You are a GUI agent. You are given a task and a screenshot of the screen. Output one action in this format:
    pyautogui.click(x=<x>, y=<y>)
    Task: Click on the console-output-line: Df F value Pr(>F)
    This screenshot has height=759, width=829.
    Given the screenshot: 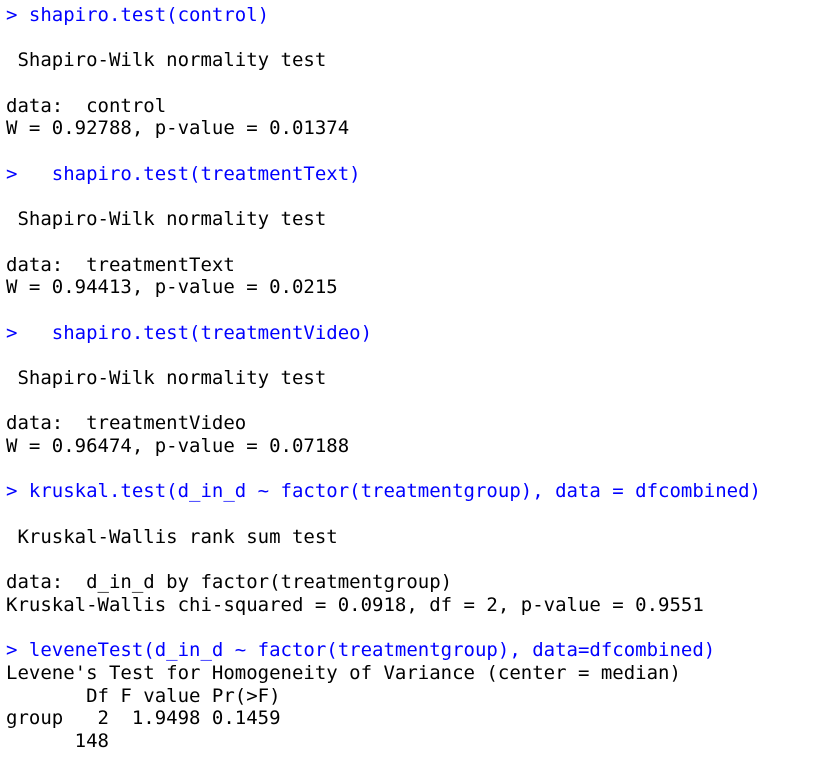 What is the action you would take?
    pyautogui.click(x=143, y=695)
    